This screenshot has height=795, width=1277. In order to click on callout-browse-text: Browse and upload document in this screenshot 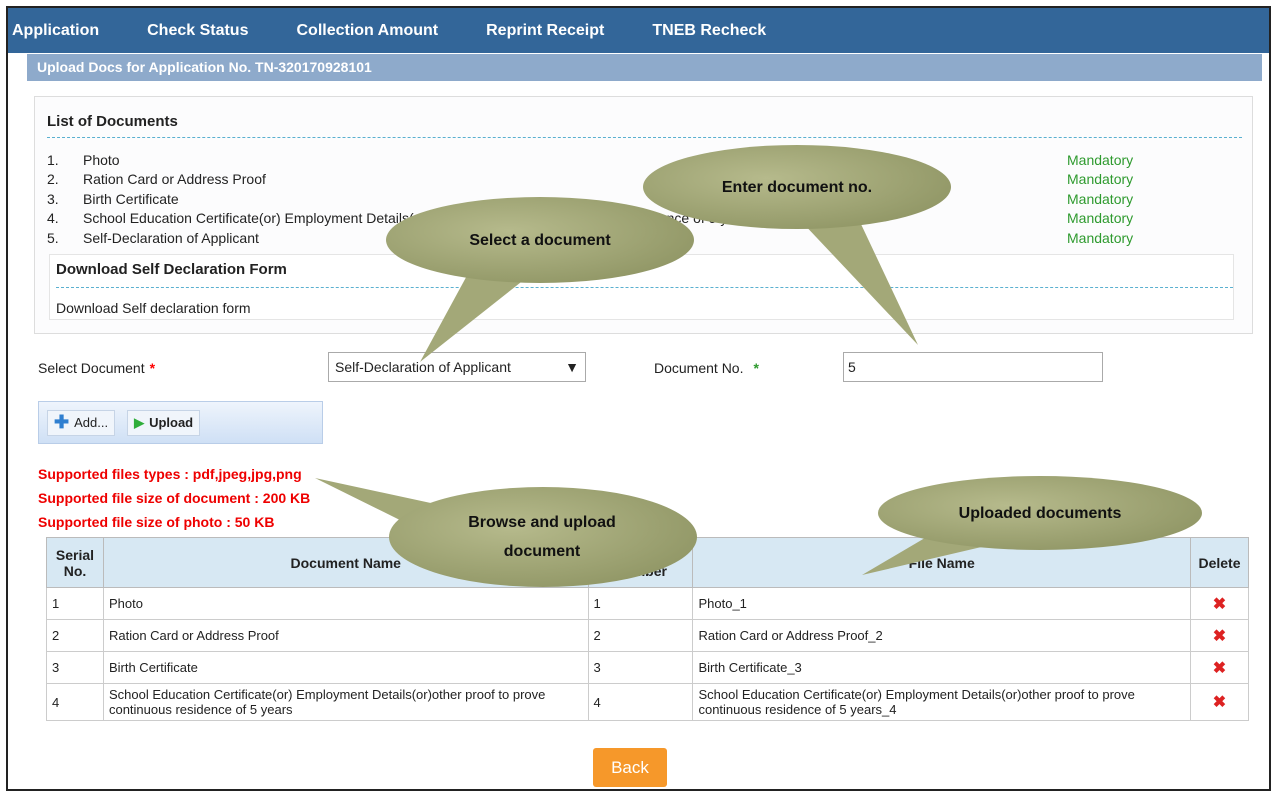, I will do `click(542, 537)`.